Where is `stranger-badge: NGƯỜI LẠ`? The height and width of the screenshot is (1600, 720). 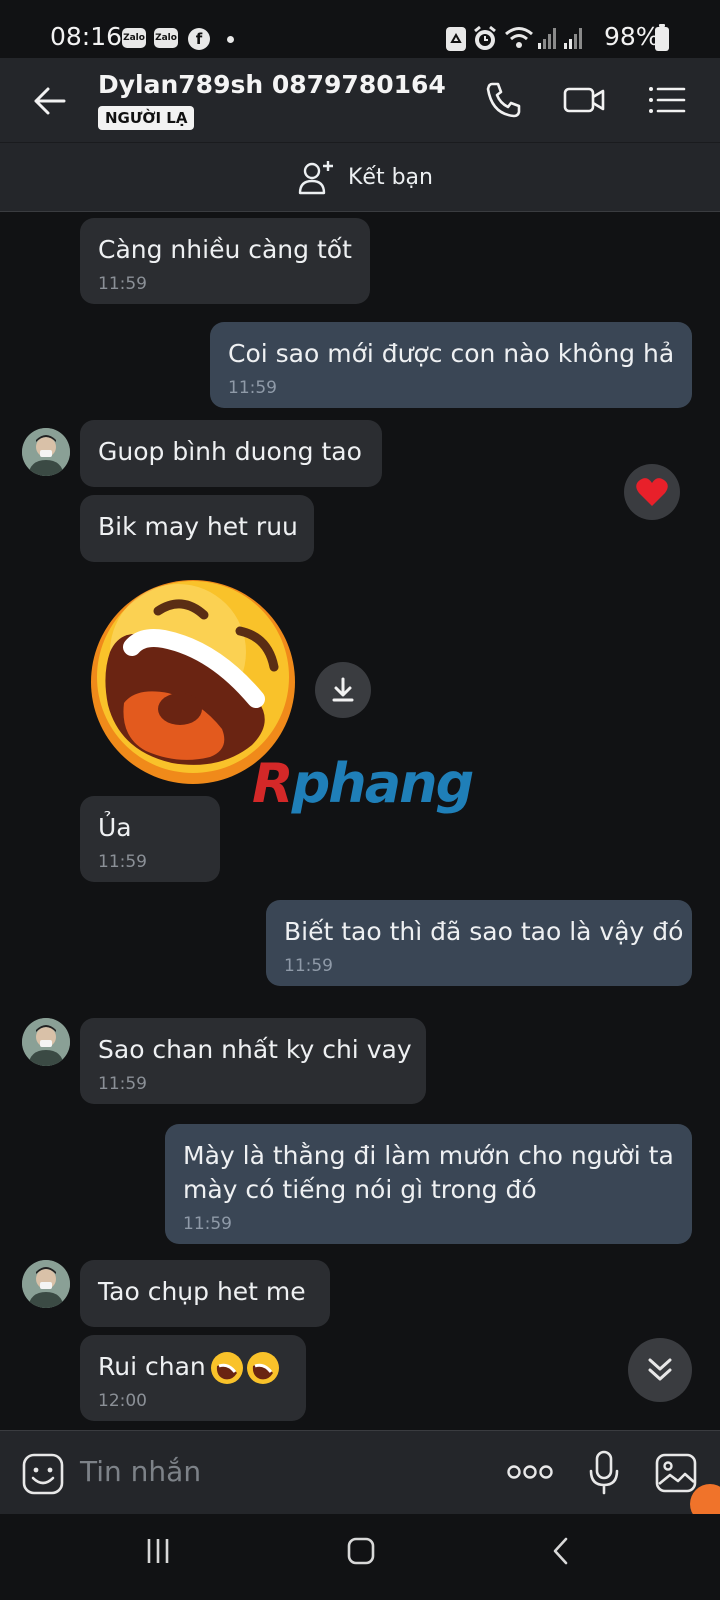 stranger-badge: NGƯỜI LẠ is located at coordinates (146, 118).